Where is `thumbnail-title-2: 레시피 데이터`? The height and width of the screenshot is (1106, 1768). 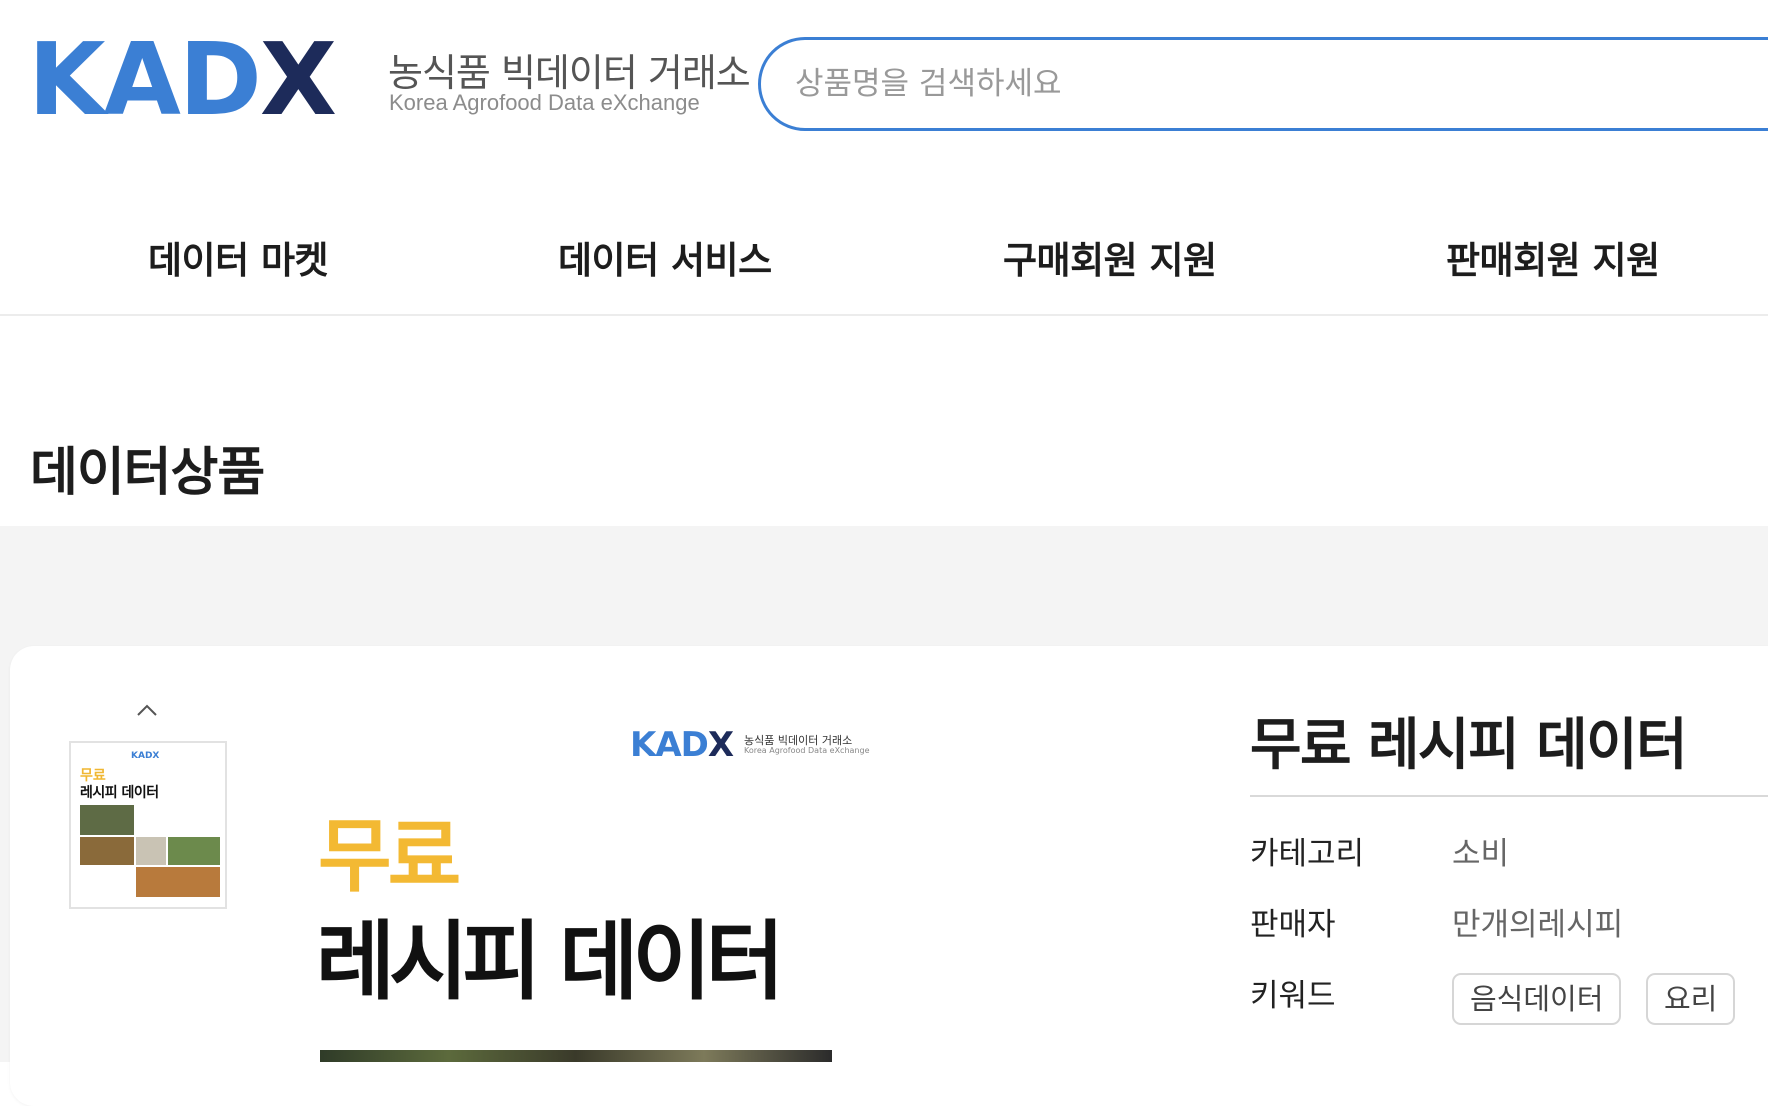
thumbnail-title-2: 레시피 데이터 is located at coordinates (119, 793).